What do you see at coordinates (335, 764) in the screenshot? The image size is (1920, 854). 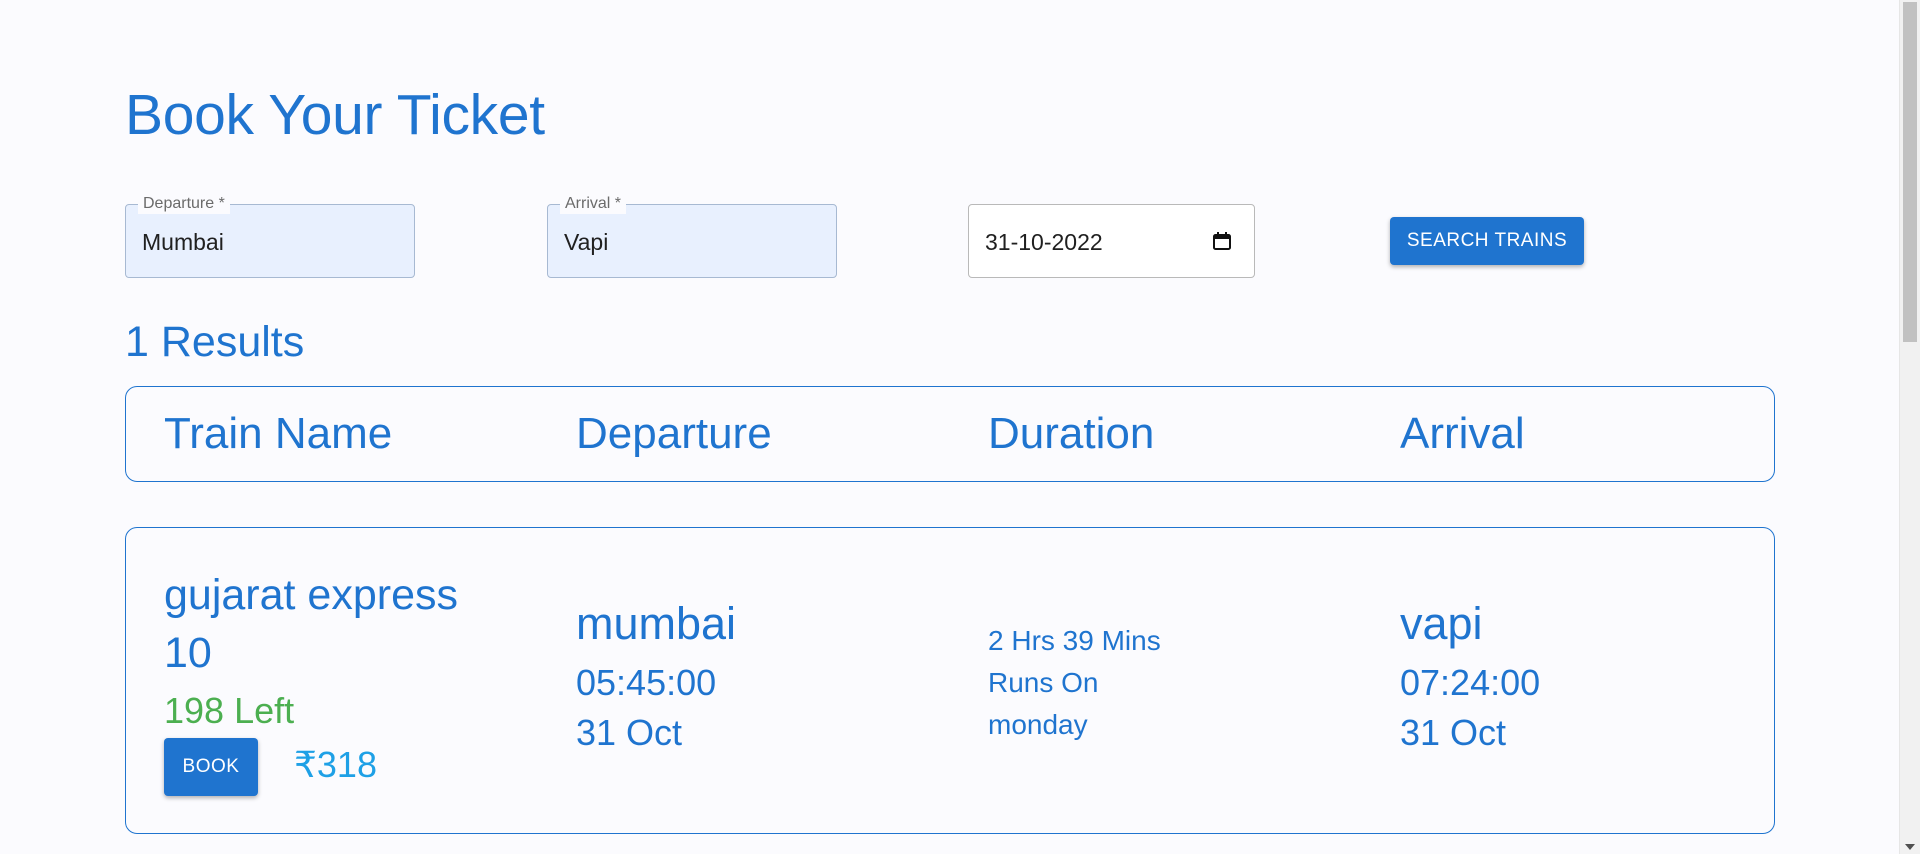 I see `ticket-price: ₹318` at bounding box center [335, 764].